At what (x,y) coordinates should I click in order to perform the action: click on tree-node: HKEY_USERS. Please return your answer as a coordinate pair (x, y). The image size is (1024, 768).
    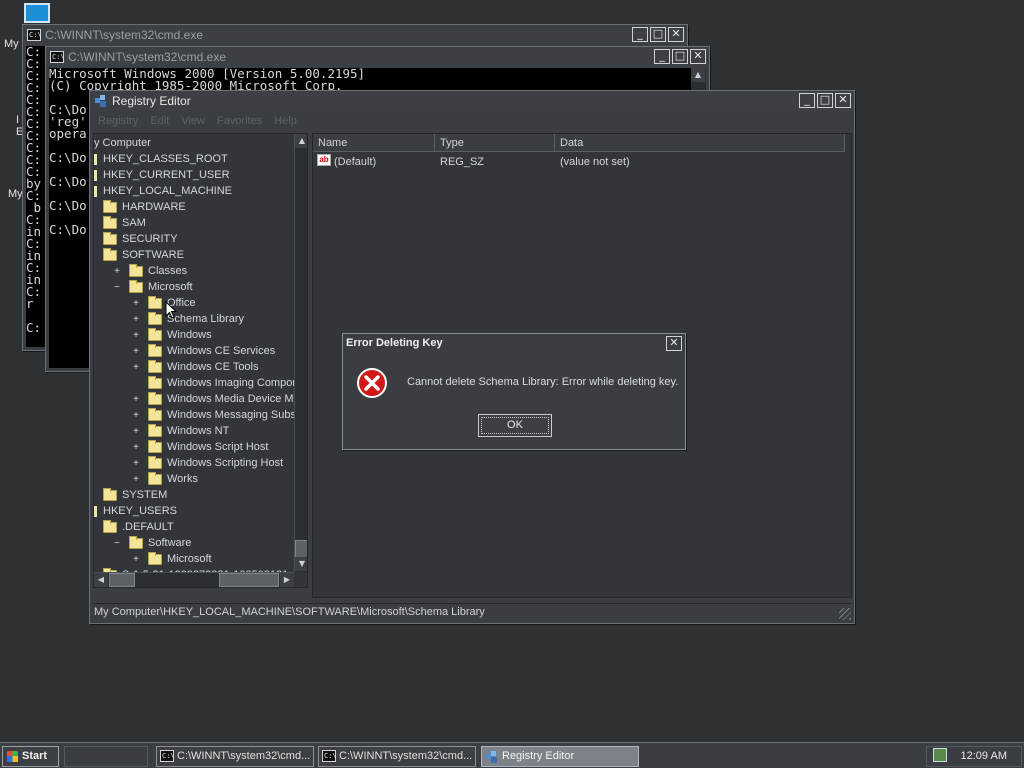
    Looking at the image, I should click on (135, 511).